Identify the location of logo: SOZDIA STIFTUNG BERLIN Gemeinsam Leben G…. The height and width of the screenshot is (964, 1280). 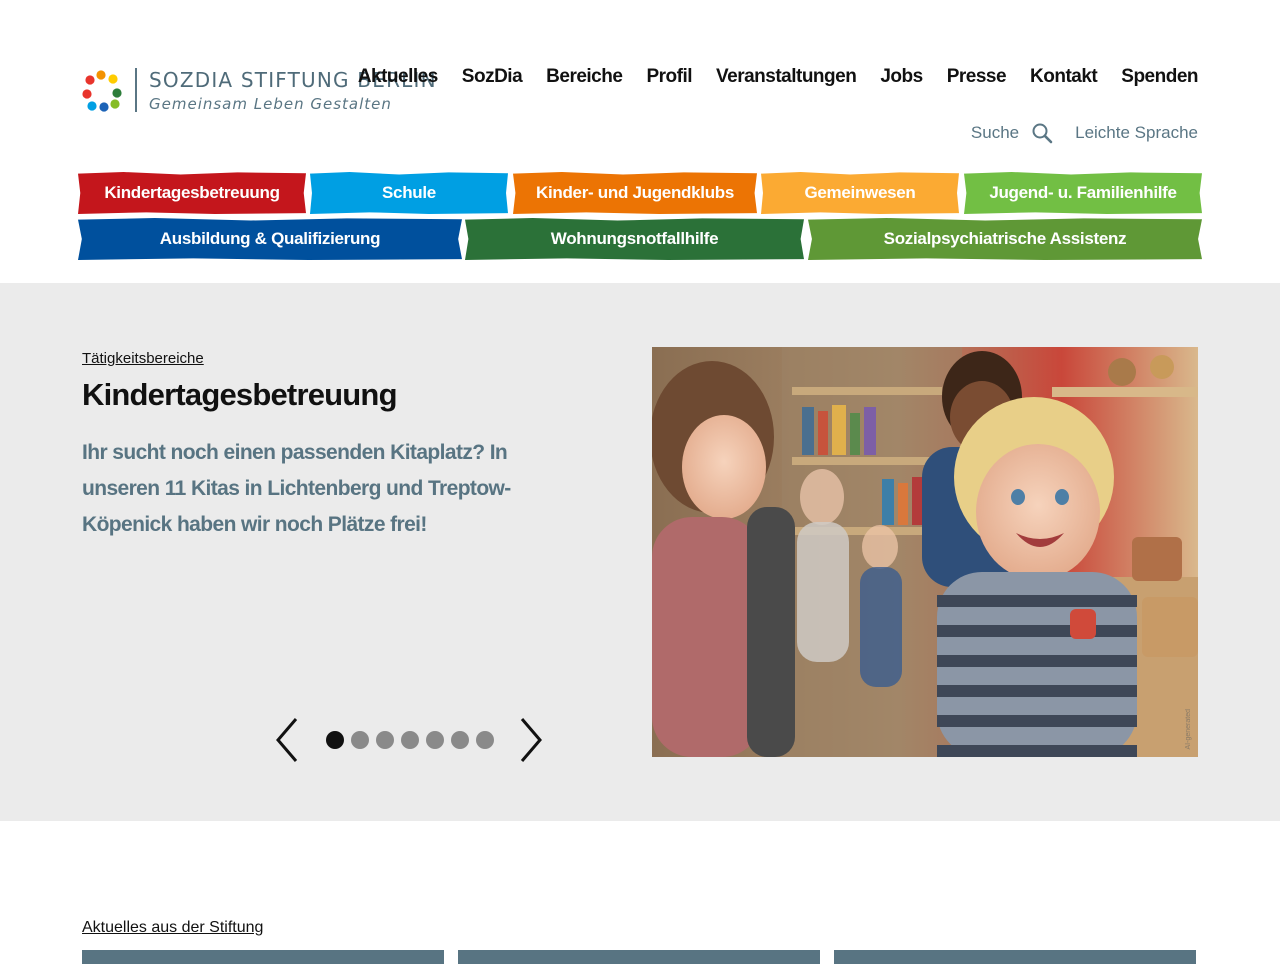
(259, 91).